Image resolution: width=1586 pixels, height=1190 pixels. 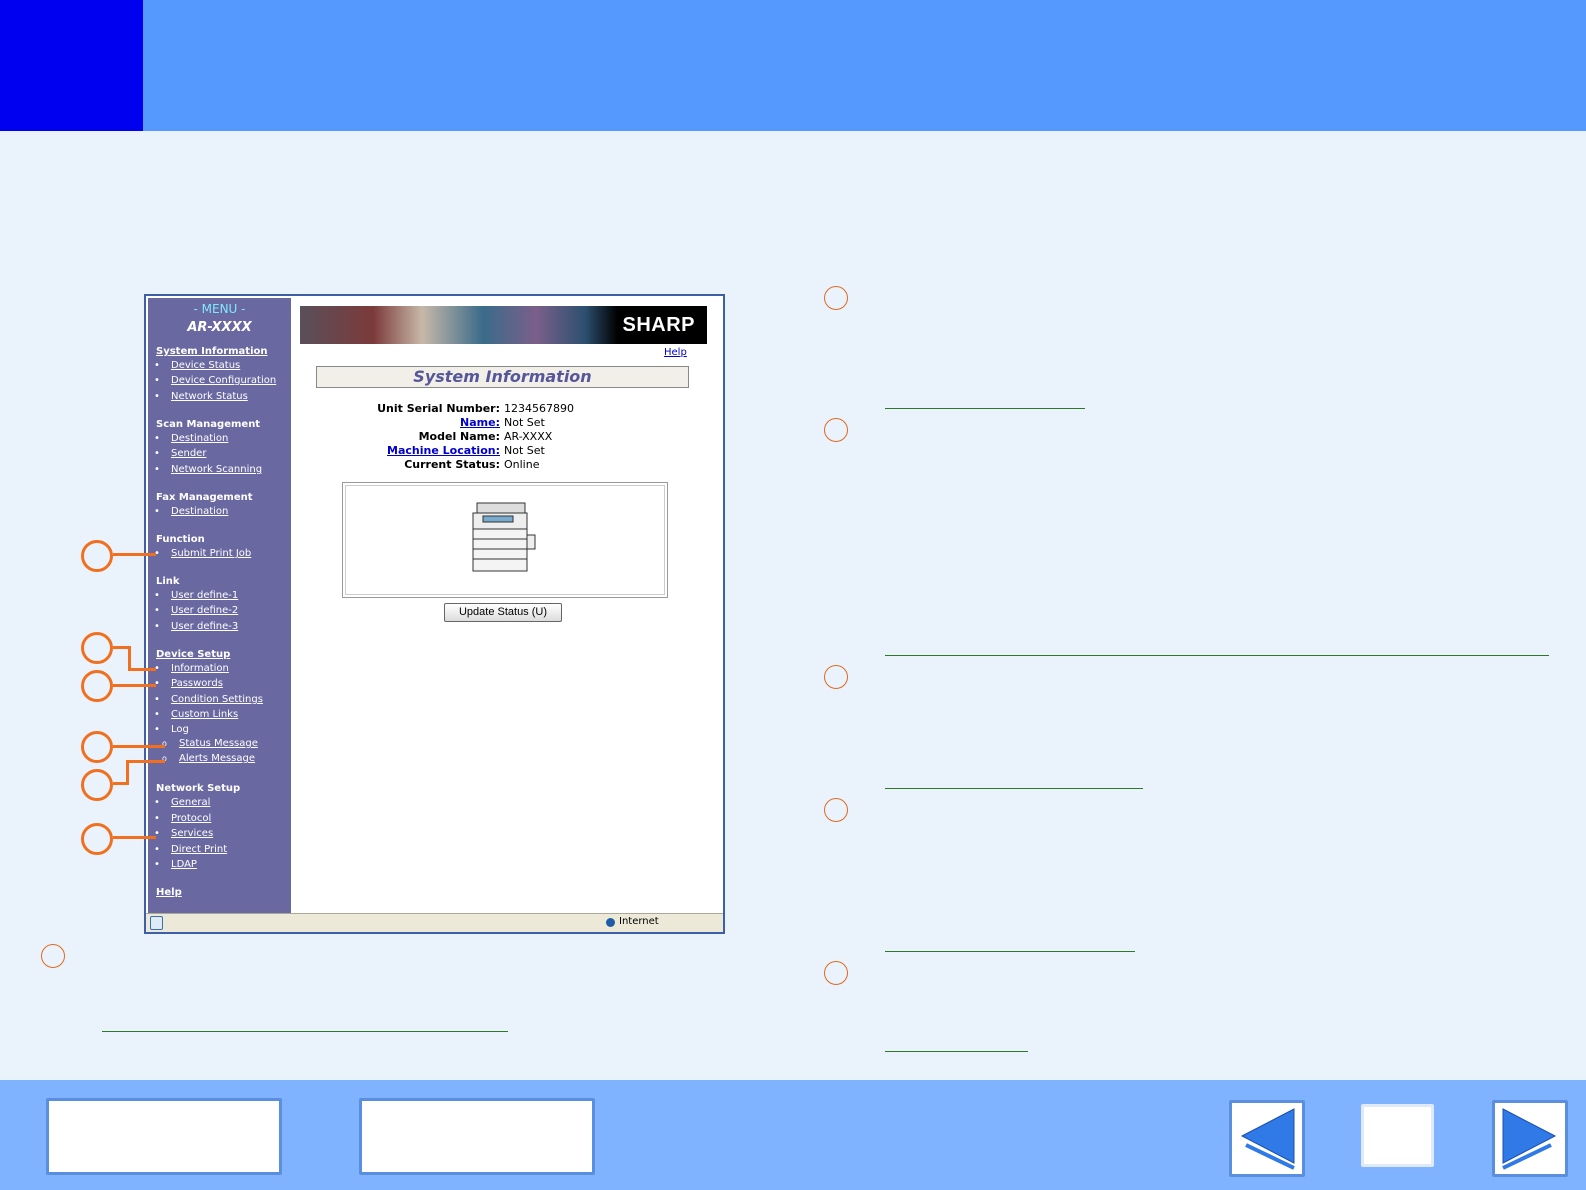 What do you see at coordinates (200, 668) in the screenshot?
I see `menu-item-label: Information` at bounding box center [200, 668].